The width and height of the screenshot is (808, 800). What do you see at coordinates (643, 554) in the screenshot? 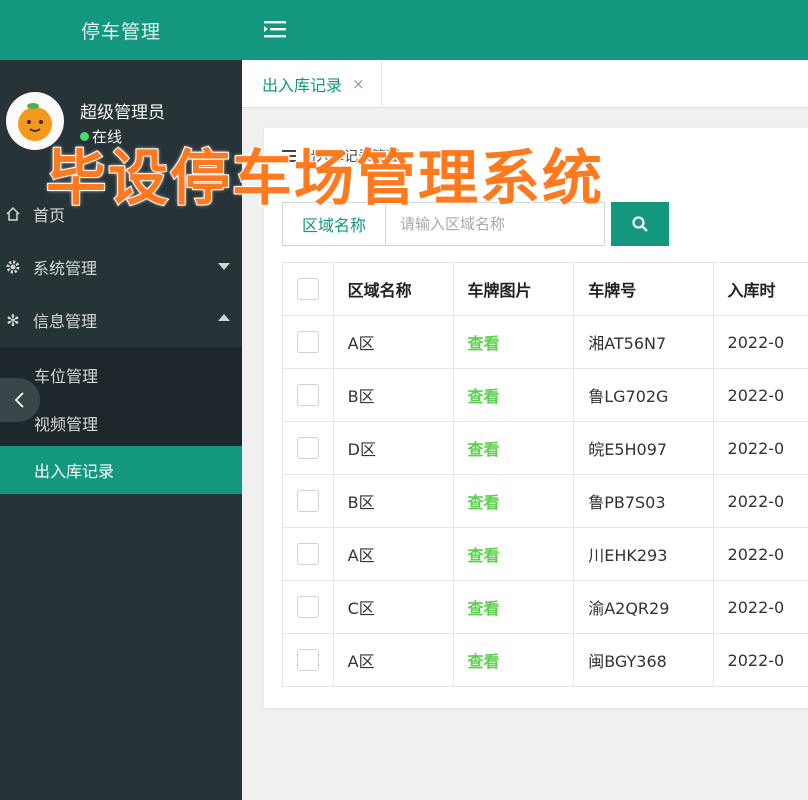
I see `cell-plate: 川EHK293` at bounding box center [643, 554].